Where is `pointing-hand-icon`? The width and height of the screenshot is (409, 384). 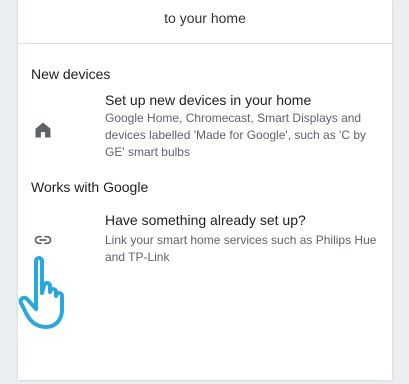 pointing-hand-icon is located at coordinates (41, 292).